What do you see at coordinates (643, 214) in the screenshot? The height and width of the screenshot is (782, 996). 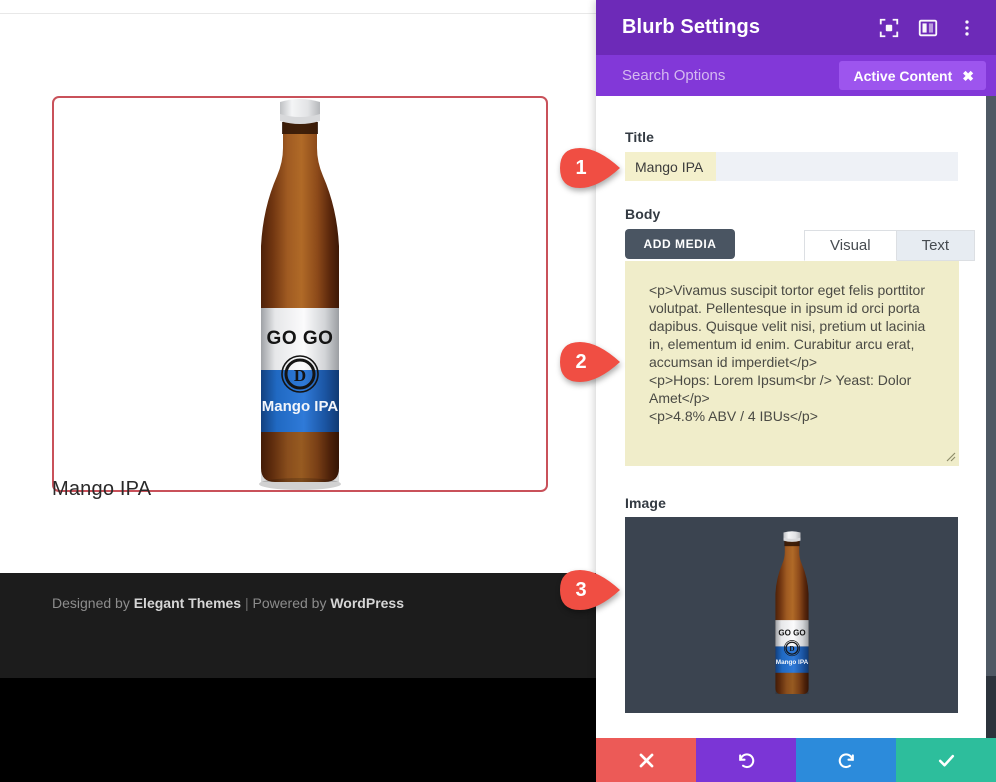 I see `body-field-label: Body` at bounding box center [643, 214].